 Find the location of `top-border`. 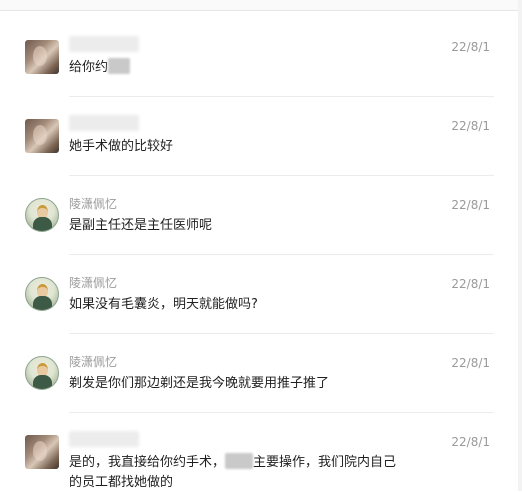

top-border is located at coordinates (261, 5).